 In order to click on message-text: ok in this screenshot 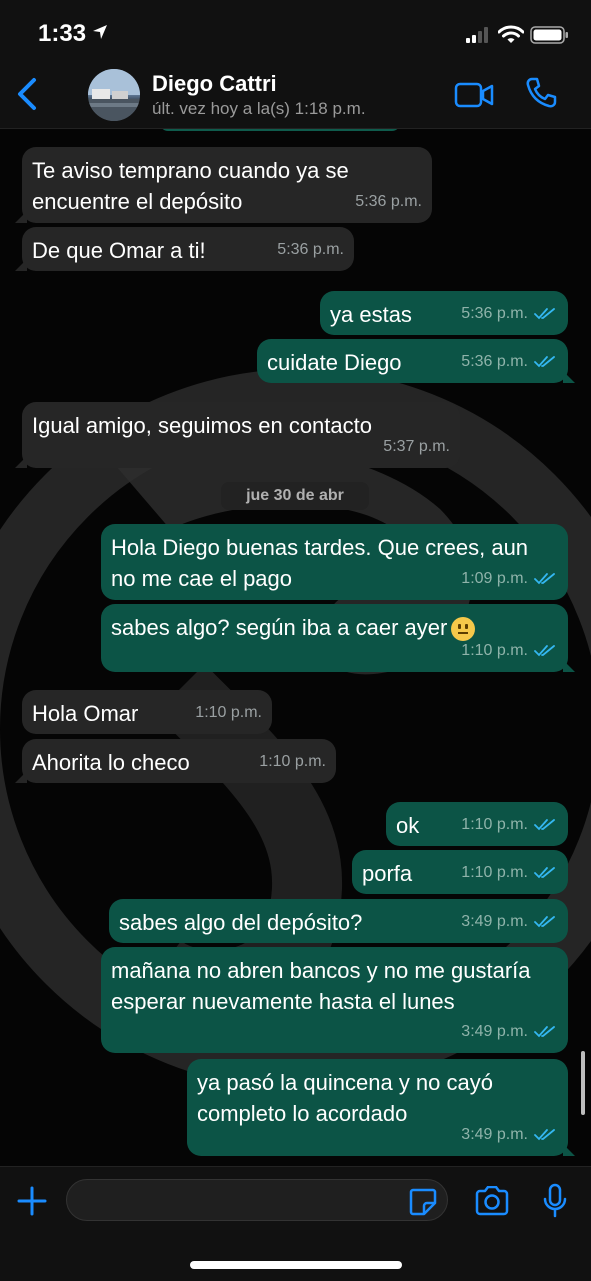, I will do `click(408, 825)`.